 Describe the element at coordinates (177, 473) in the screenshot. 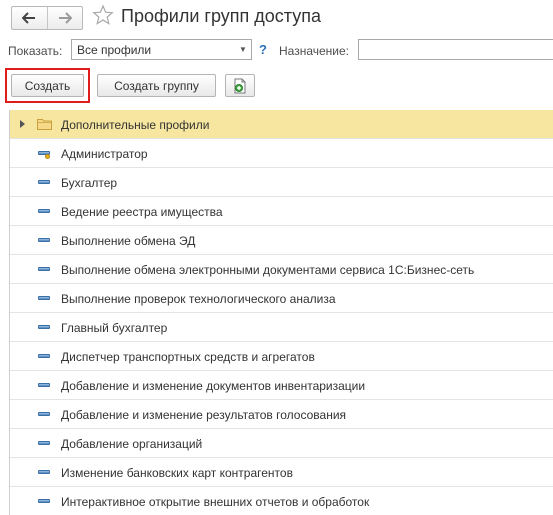

I see `list-item-label: Изменение банковских карт контрагентов` at that location.